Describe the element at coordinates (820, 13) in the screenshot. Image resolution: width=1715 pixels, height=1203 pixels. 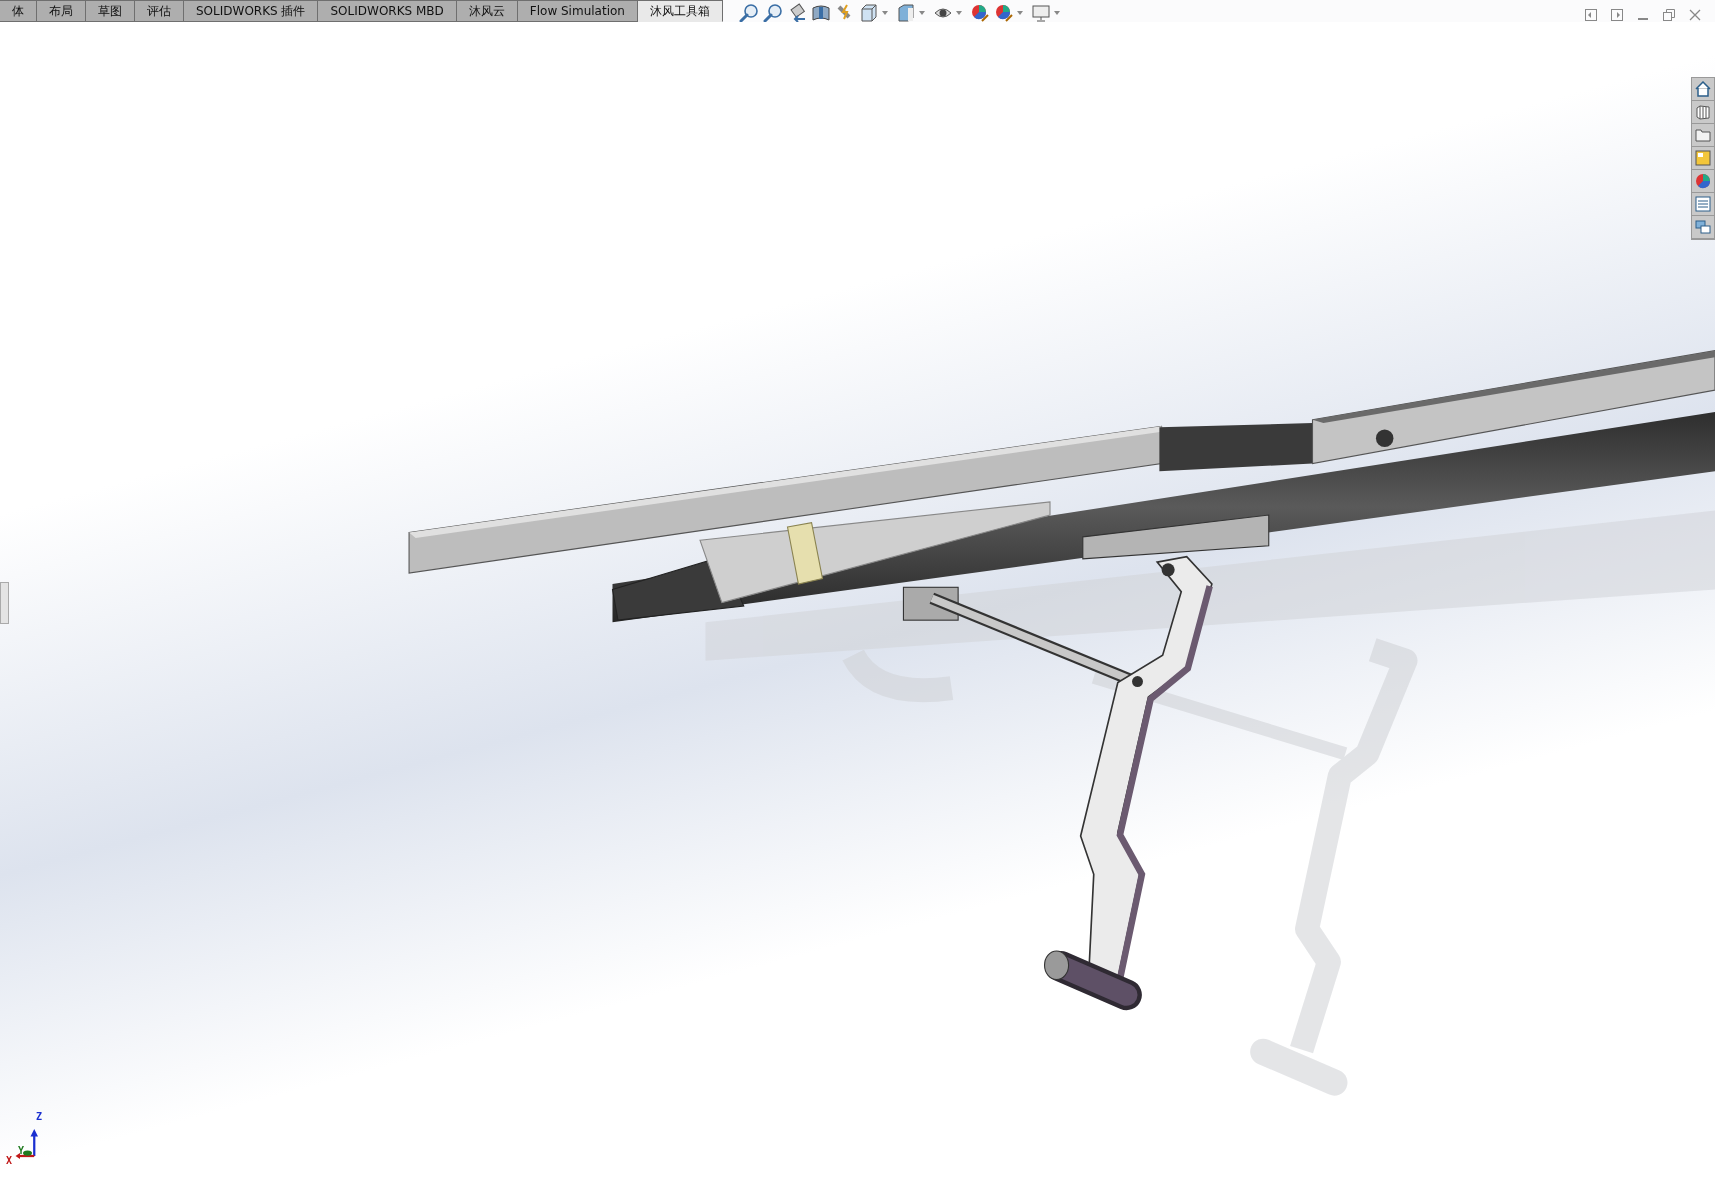
I see `section-view-icon` at that location.